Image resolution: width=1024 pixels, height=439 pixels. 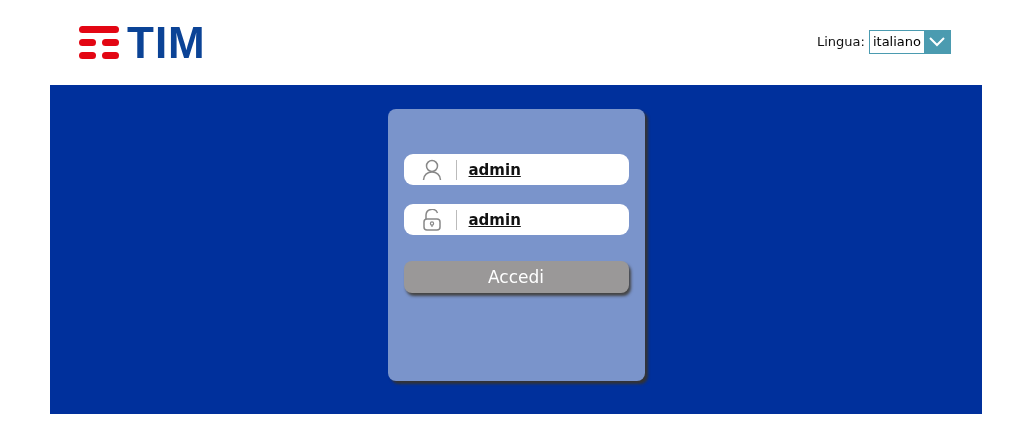 I want to click on language-select: italiano, so click(x=909, y=41).